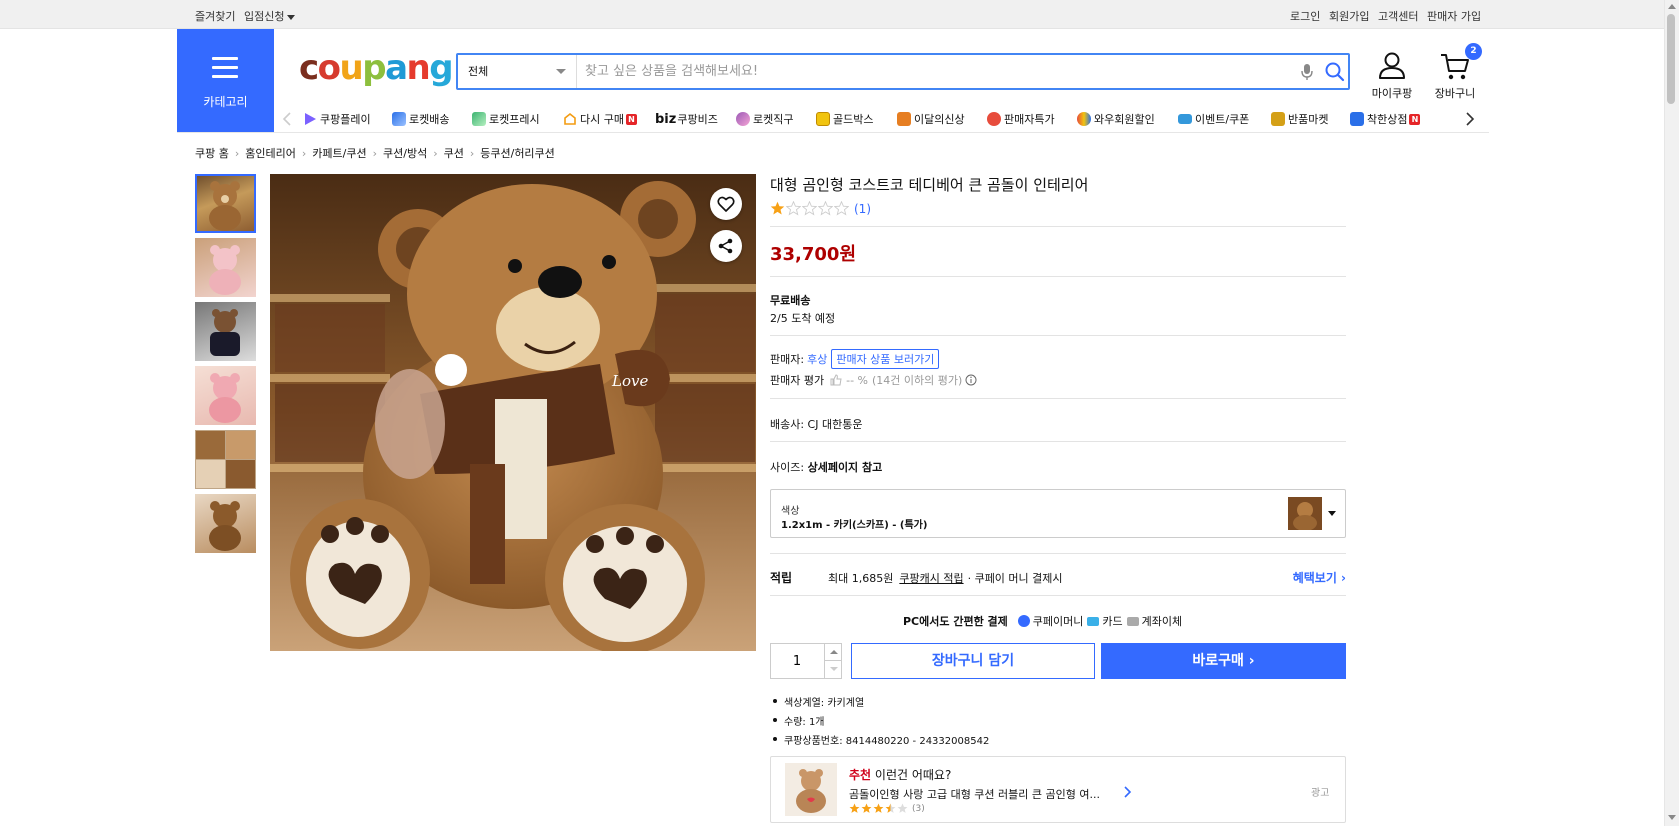 This screenshot has width=1679, height=826. I want to click on category-menu-button: 카테고리, so click(225, 81).